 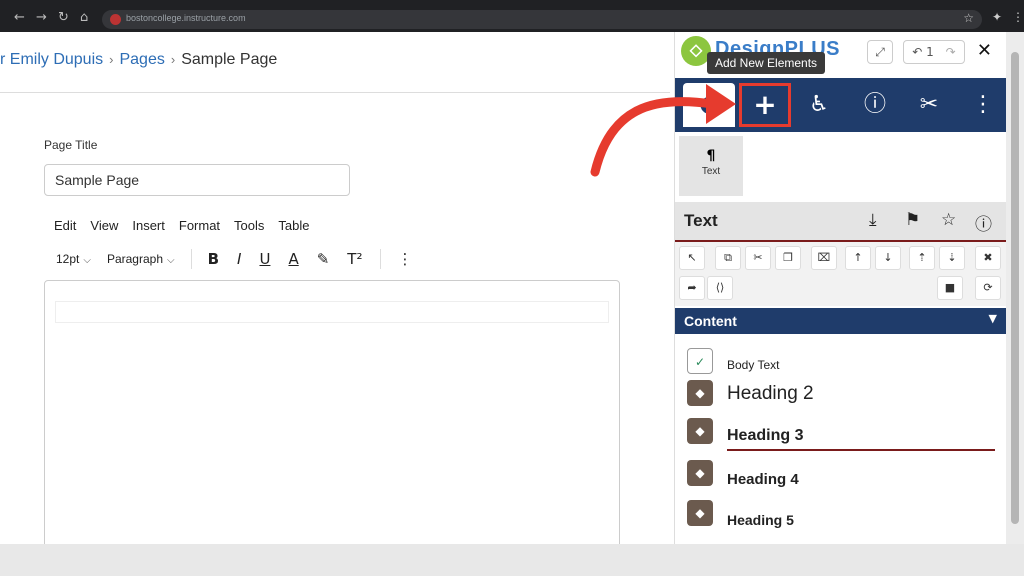 I want to click on content-item-label: Heading 5, so click(x=760, y=520).